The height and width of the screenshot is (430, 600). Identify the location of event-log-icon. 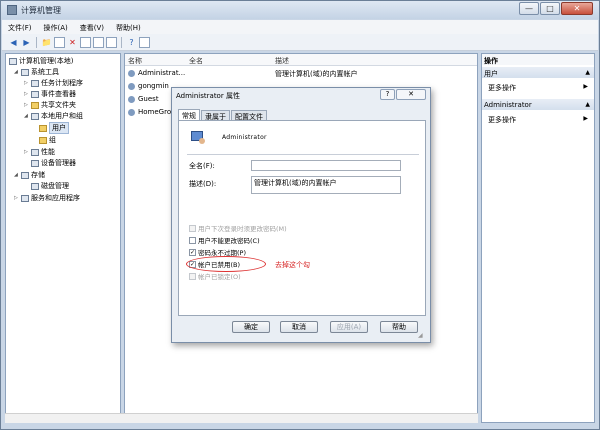
(35, 94).